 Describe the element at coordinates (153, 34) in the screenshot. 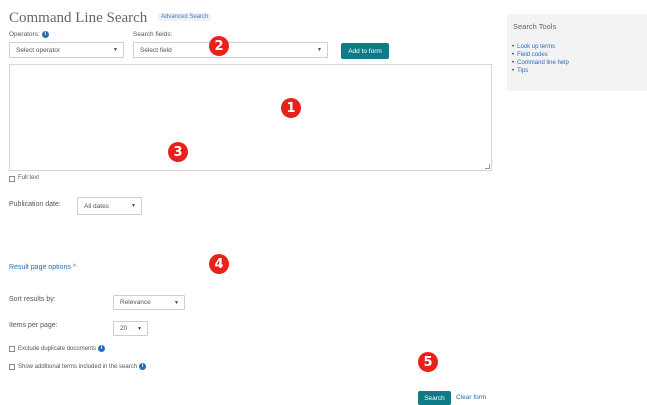

I see `search-fields-label: Search fields:` at that location.